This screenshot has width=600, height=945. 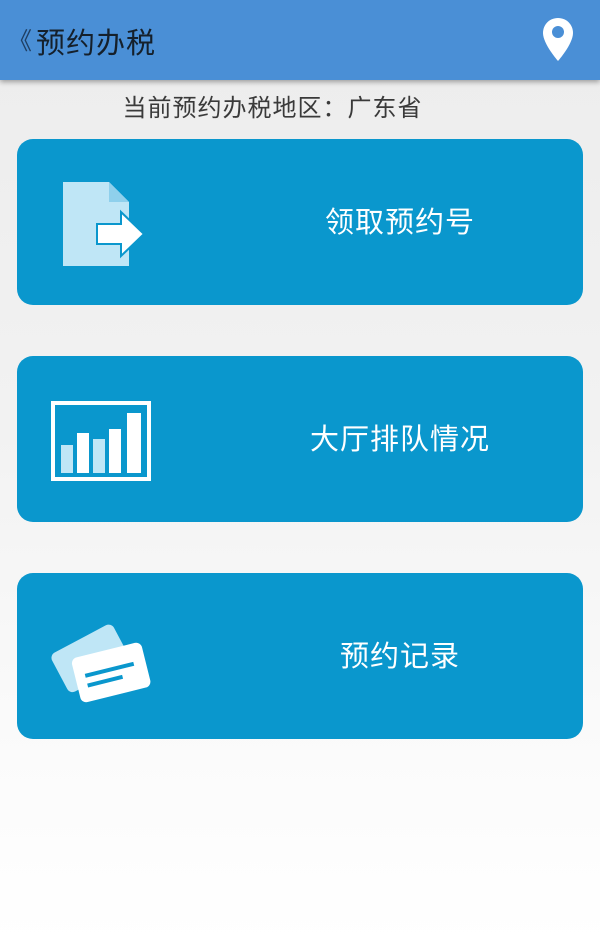 I want to click on app-bar: 《 预约办税, so click(x=300, y=40).